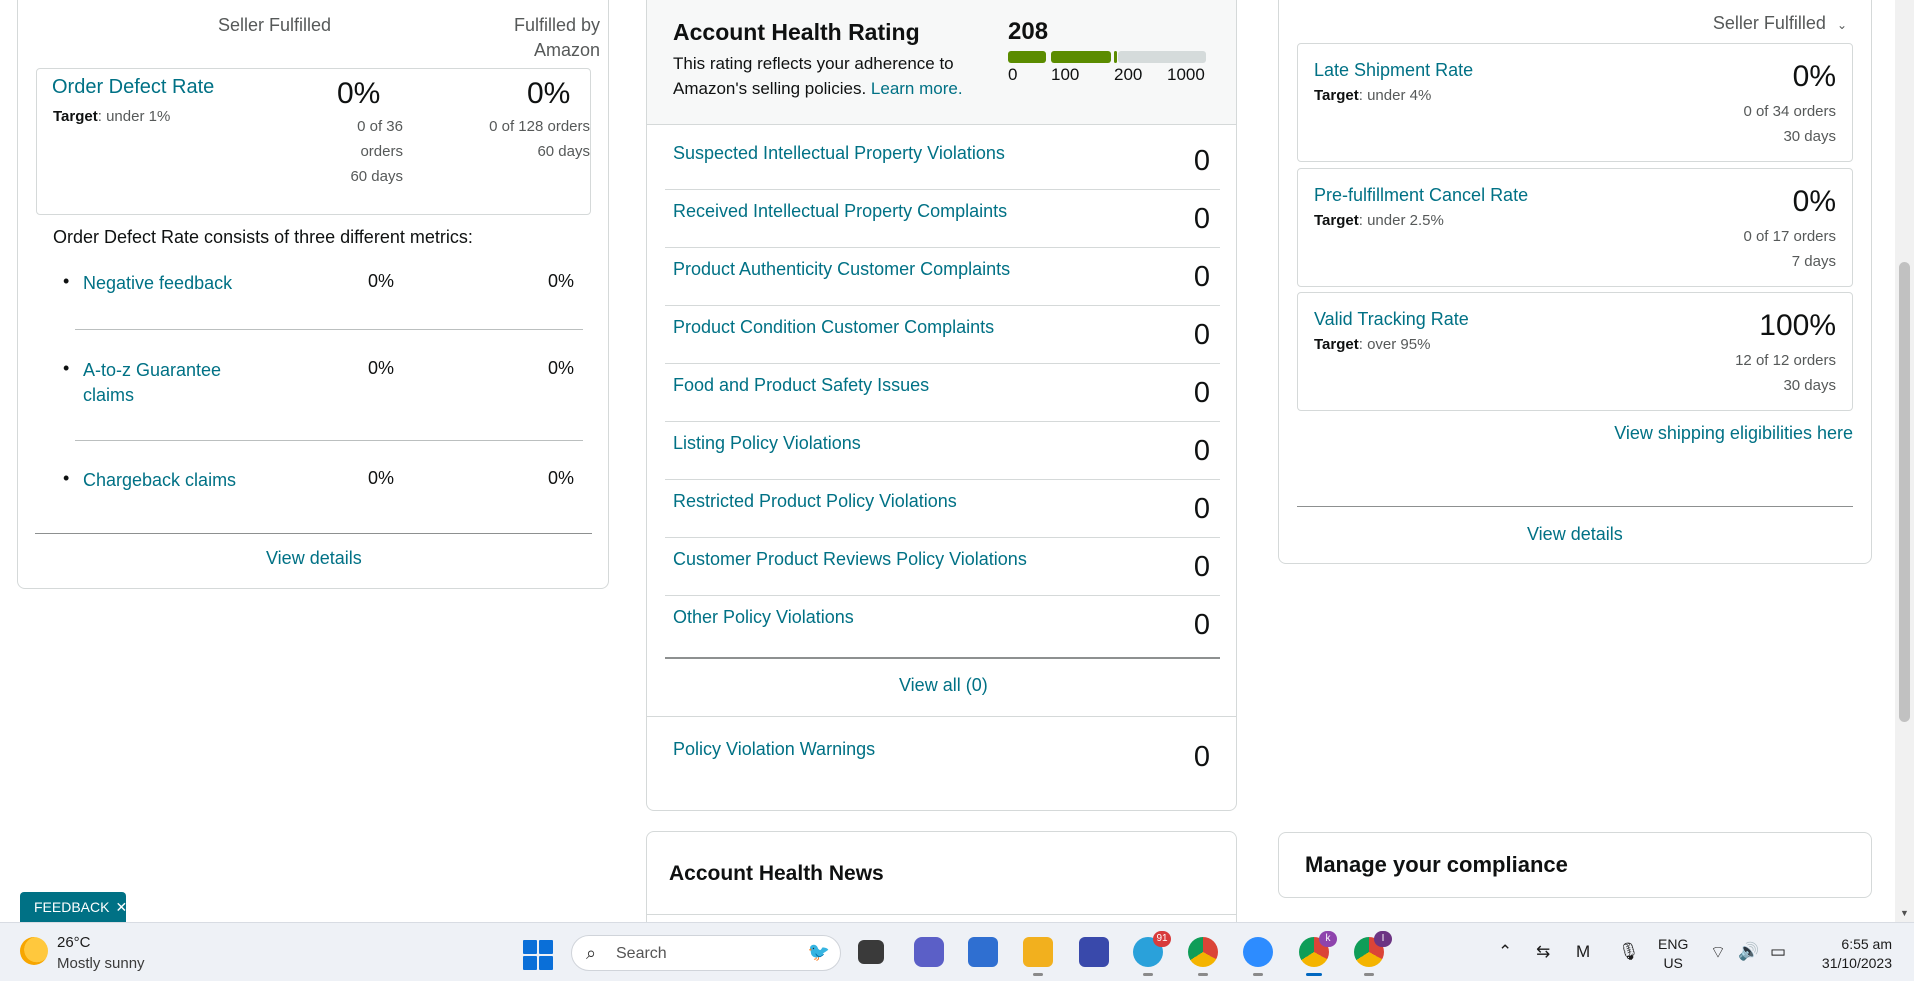 Image resolution: width=1914 pixels, height=981 pixels. I want to click on learn-more-link: Learn more., so click(917, 88).